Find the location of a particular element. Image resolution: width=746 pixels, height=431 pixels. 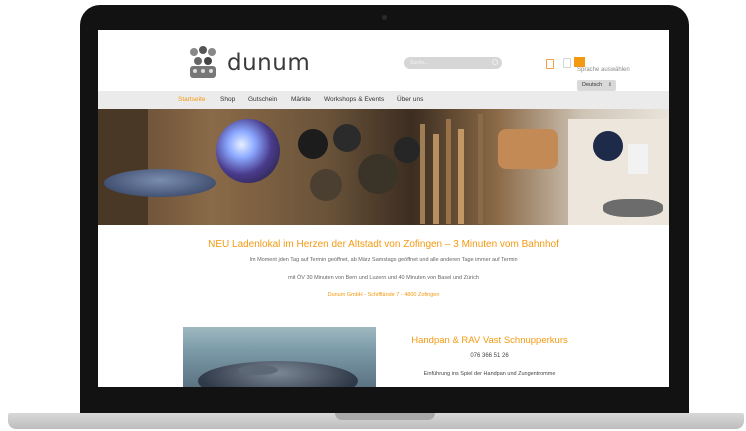

logo-icon is located at coordinates (203, 62).